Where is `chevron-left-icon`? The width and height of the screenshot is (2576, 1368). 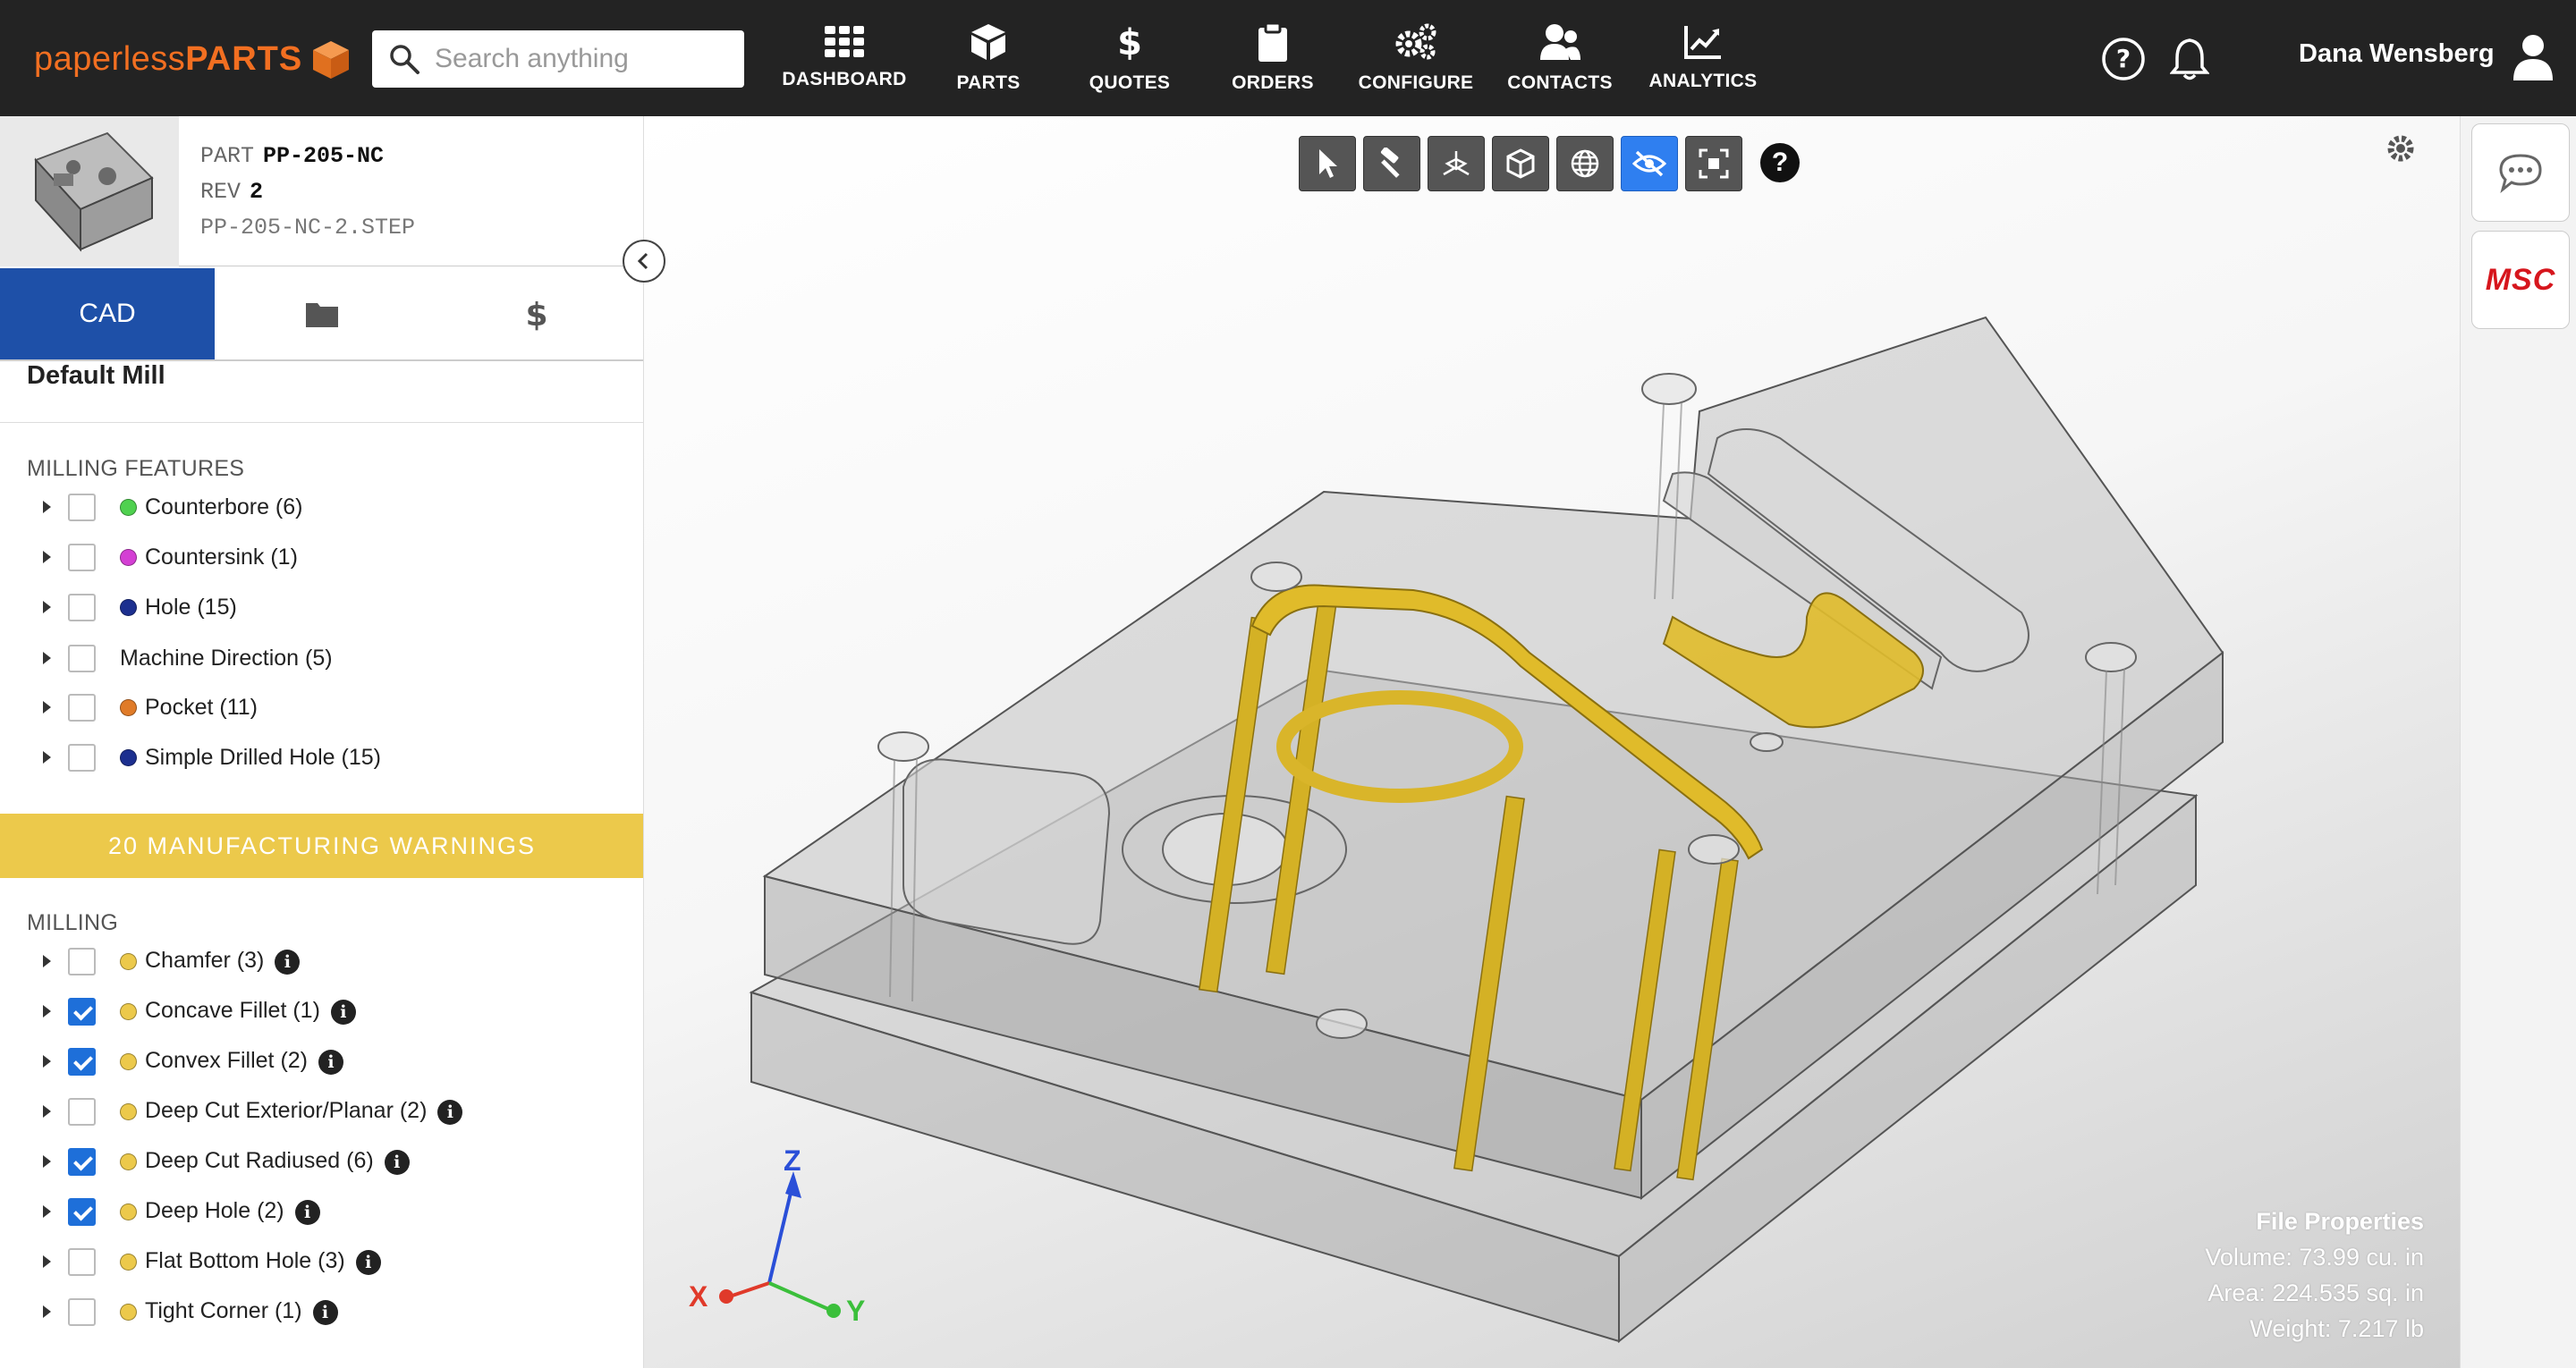 chevron-left-icon is located at coordinates (642, 261).